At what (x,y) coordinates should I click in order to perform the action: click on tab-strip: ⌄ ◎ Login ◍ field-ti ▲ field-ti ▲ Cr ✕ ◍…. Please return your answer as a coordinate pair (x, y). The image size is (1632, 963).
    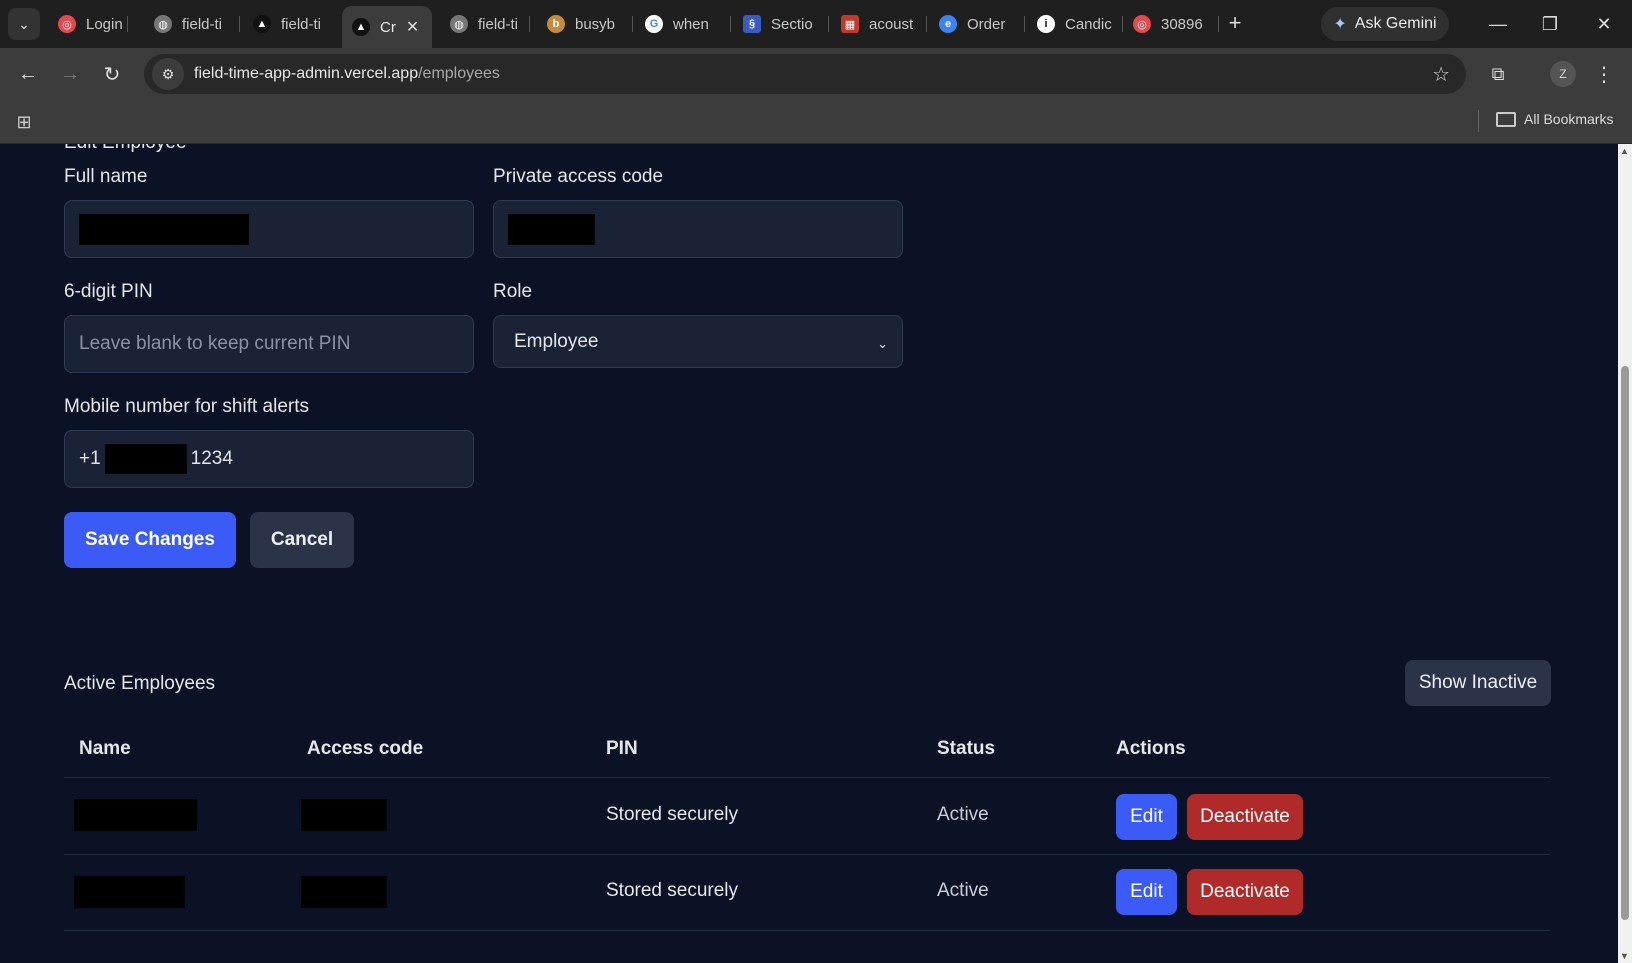
    Looking at the image, I should click on (816, 24).